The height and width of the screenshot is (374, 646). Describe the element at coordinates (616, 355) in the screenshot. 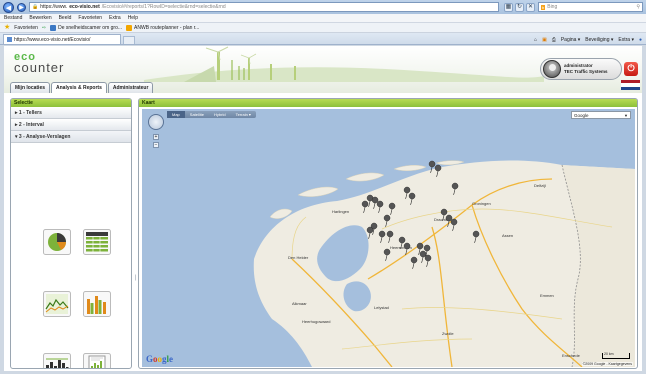

I see `map-scale: 20 km` at that location.